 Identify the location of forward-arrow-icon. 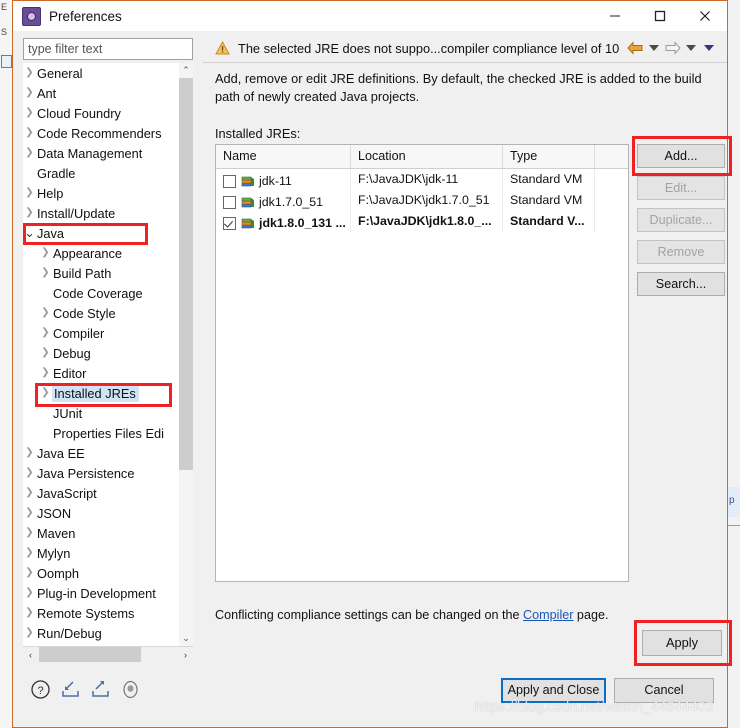
(672, 48).